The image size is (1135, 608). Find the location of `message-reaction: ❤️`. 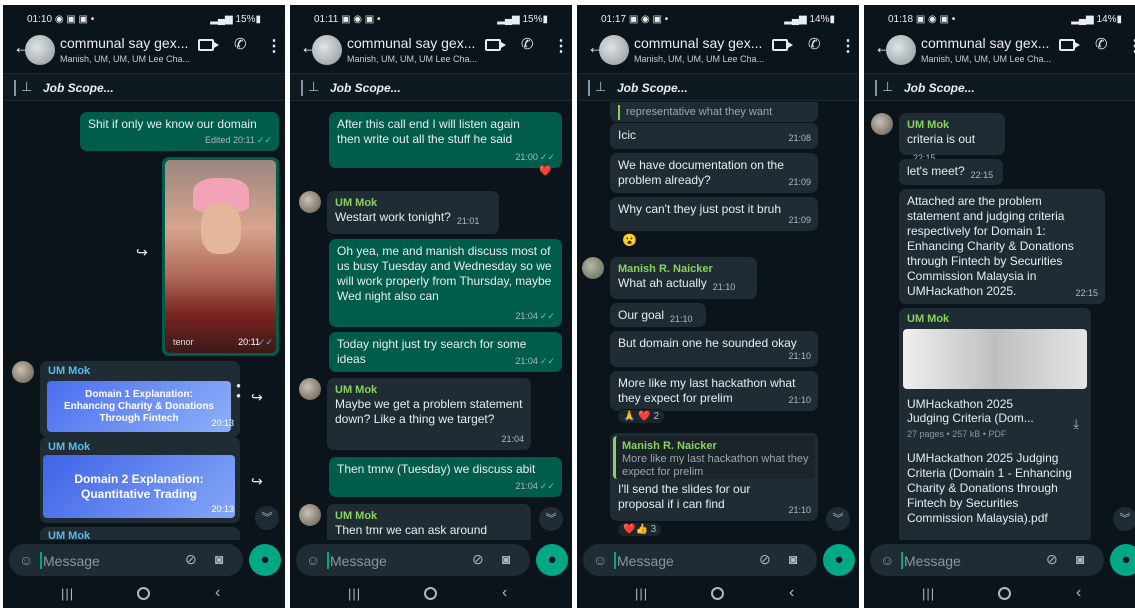

message-reaction: ❤️ is located at coordinates (545, 171).